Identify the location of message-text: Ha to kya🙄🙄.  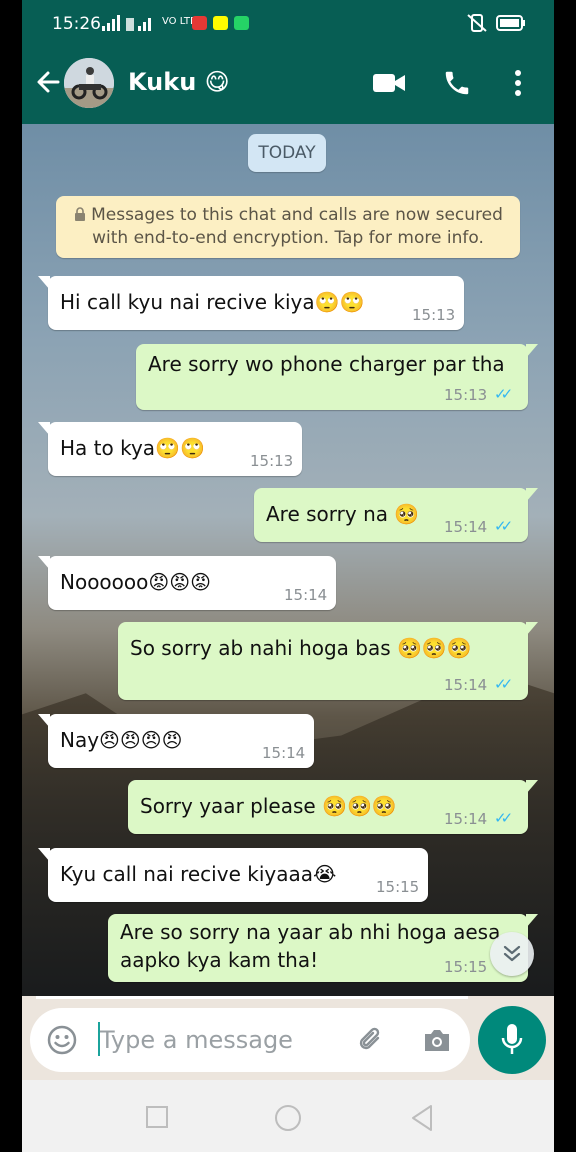
(132, 448).